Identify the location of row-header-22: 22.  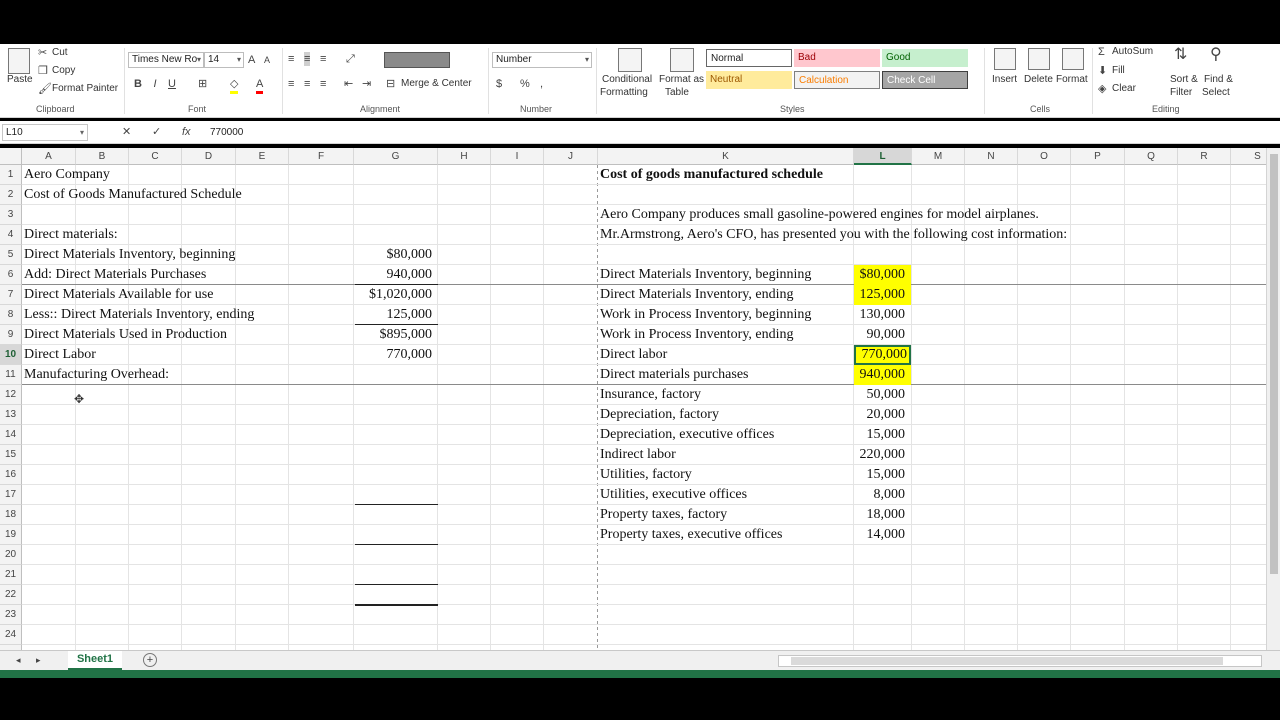
(11, 595).